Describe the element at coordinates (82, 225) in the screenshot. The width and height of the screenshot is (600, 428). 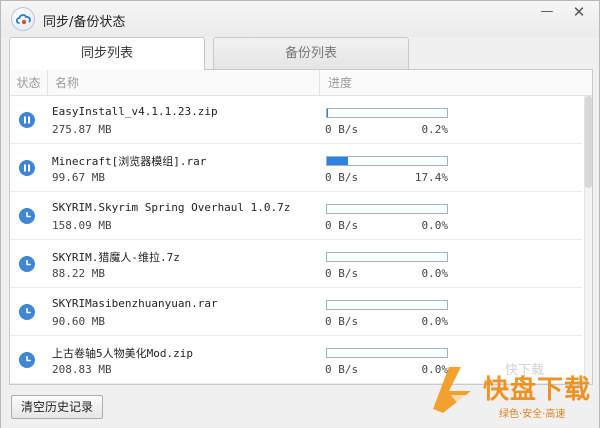
I see `file-size: 158.09 MB` at that location.